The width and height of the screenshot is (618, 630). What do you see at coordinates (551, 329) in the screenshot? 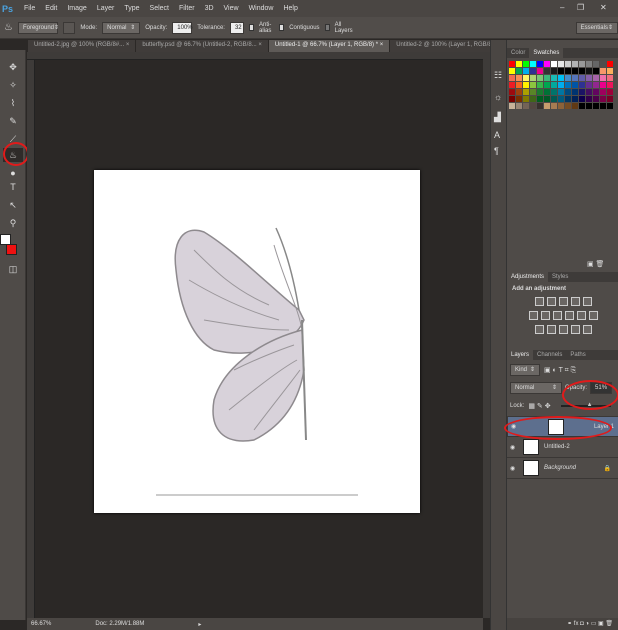
I see `posterize-icon` at bounding box center [551, 329].